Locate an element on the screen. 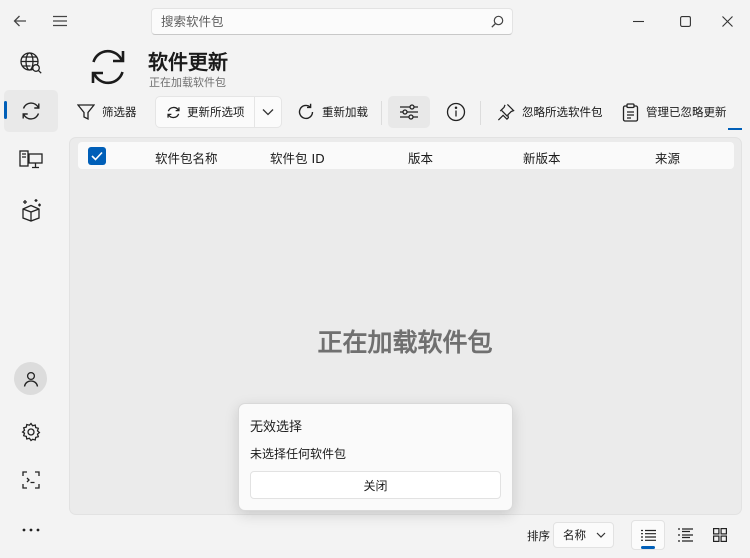 The image size is (750, 558). ignore-selected-button: 忽略所选软件包 is located at coordinates (549, 112).